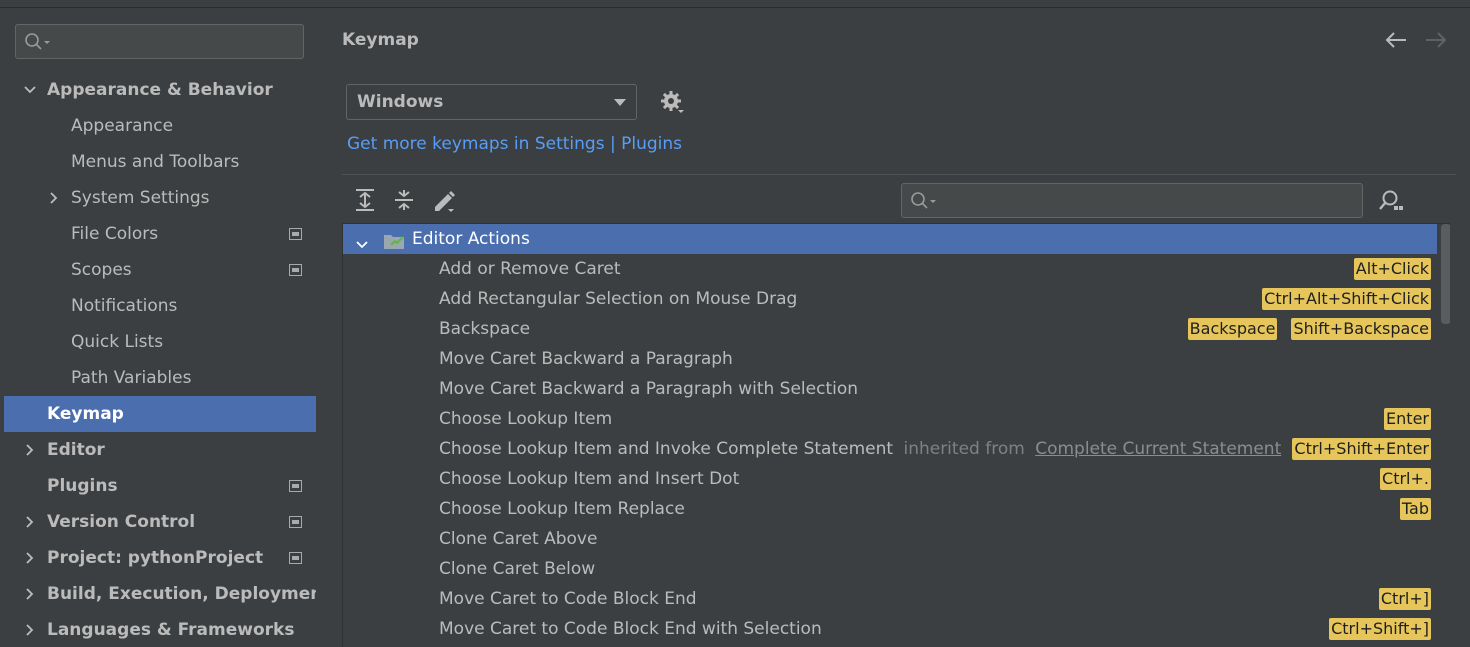 This screenshot has width=1470, height=647. What do you see at coordinates (890, 509) in the screenshot?
I see `table-row: Choose Lookup Item Replace Tab` at bounding box center [890, 509].